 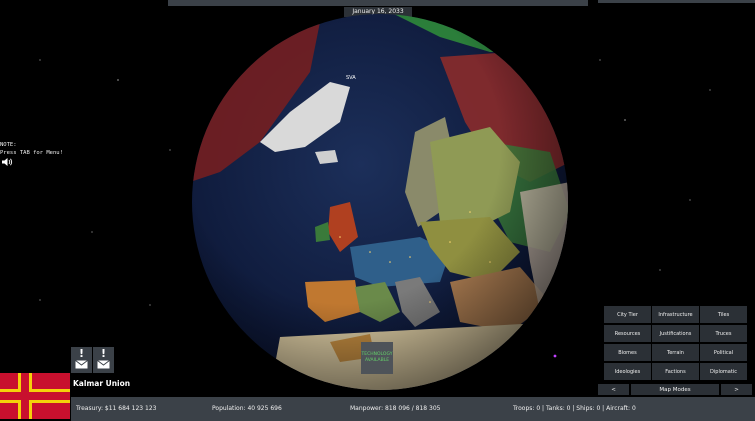 I want to click on top-bar-right, so click(x=676, y=1).